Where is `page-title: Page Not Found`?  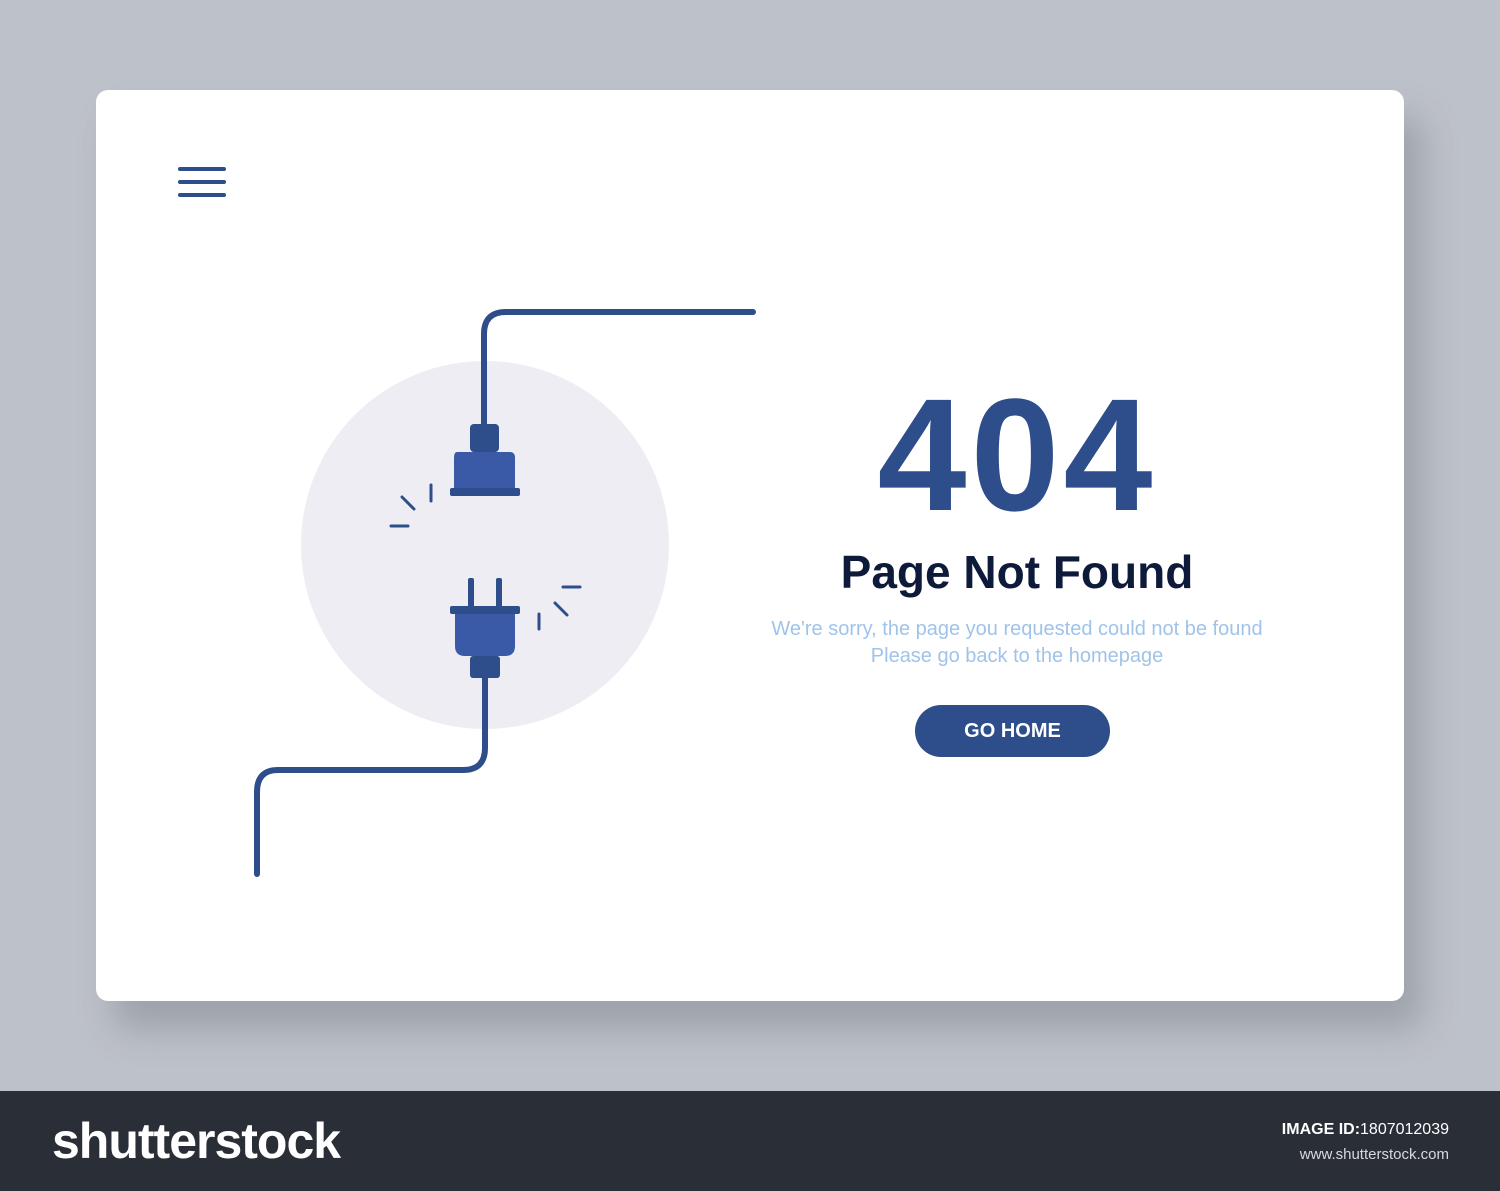
page-title: Page Not Found is located at coordinates (1017, 572).